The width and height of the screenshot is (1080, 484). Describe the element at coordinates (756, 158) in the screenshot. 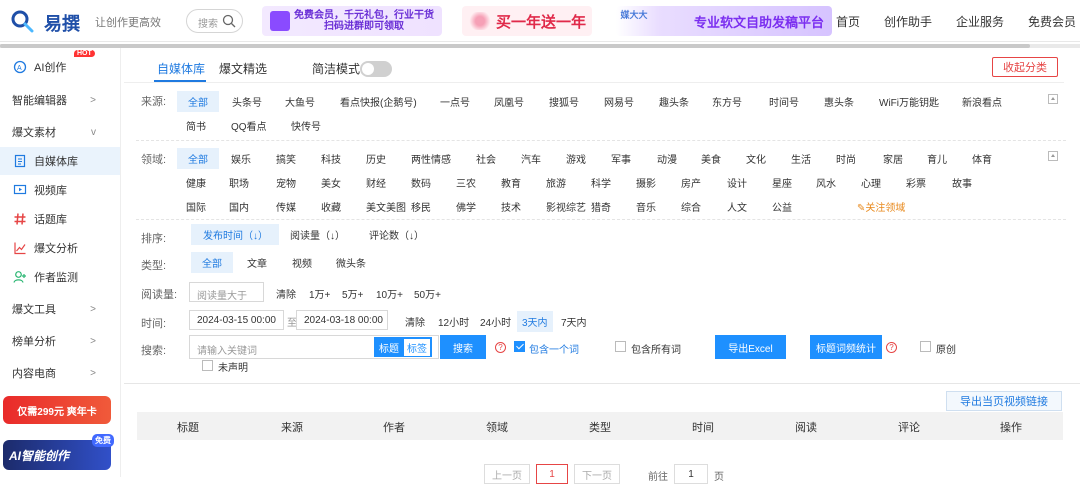

I see `field-option: 文化` at that location.